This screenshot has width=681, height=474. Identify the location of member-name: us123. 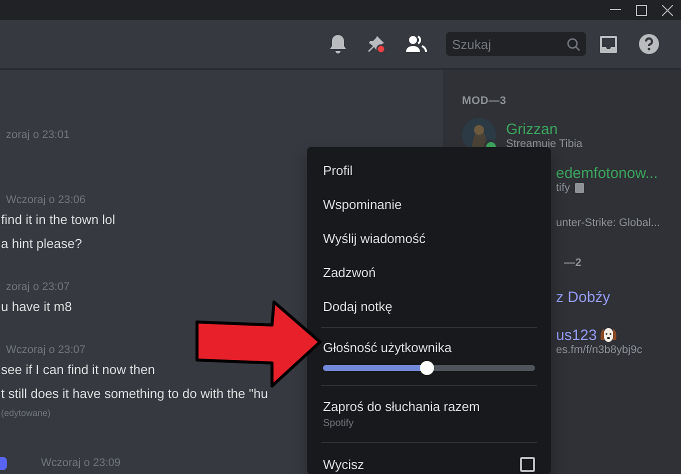
(576, 335).